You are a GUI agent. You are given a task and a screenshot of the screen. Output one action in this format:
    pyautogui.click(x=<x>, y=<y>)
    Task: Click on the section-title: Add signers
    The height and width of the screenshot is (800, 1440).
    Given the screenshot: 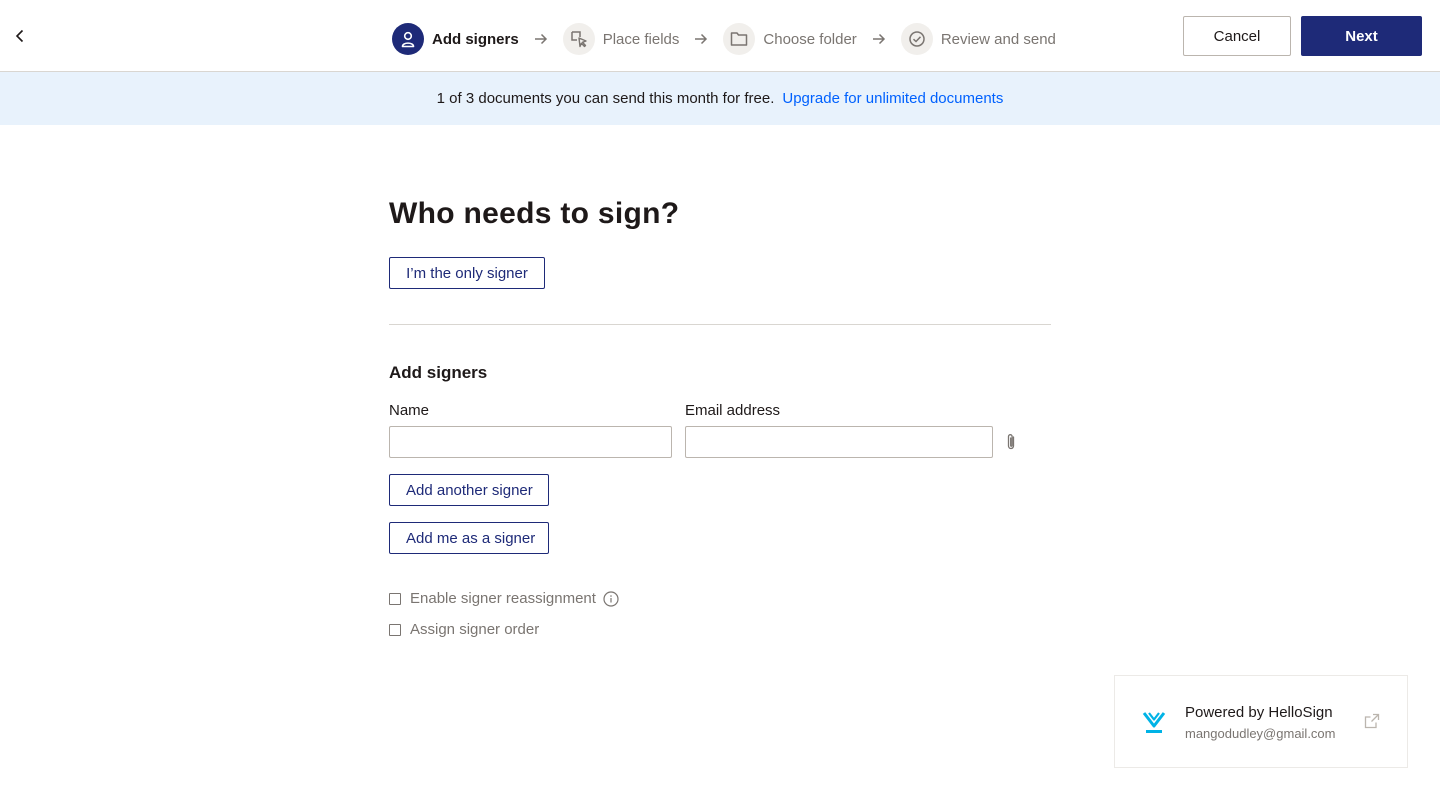 What is the action you would take?
    pyautogui.click(x=438, y=372)
    